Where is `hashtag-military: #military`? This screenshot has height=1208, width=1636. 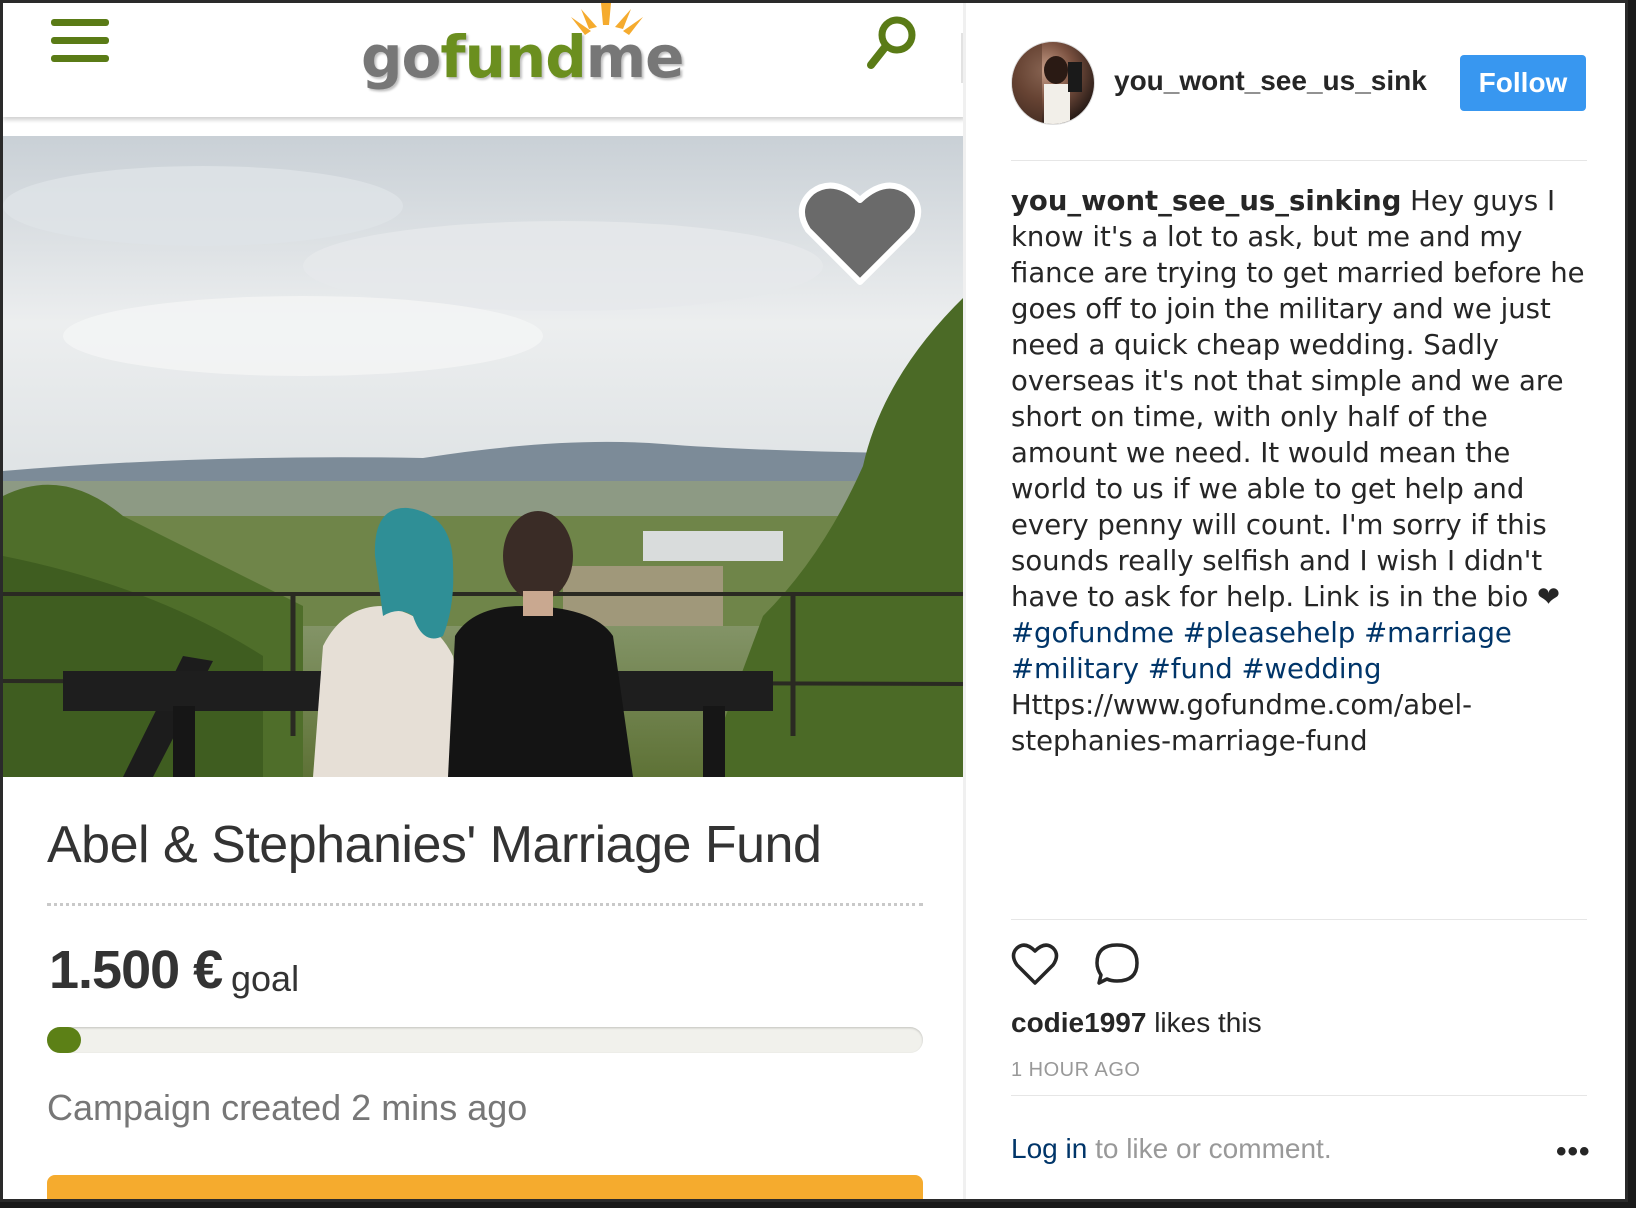
hashtag-military: #military is located at coordinates (1075, 669).